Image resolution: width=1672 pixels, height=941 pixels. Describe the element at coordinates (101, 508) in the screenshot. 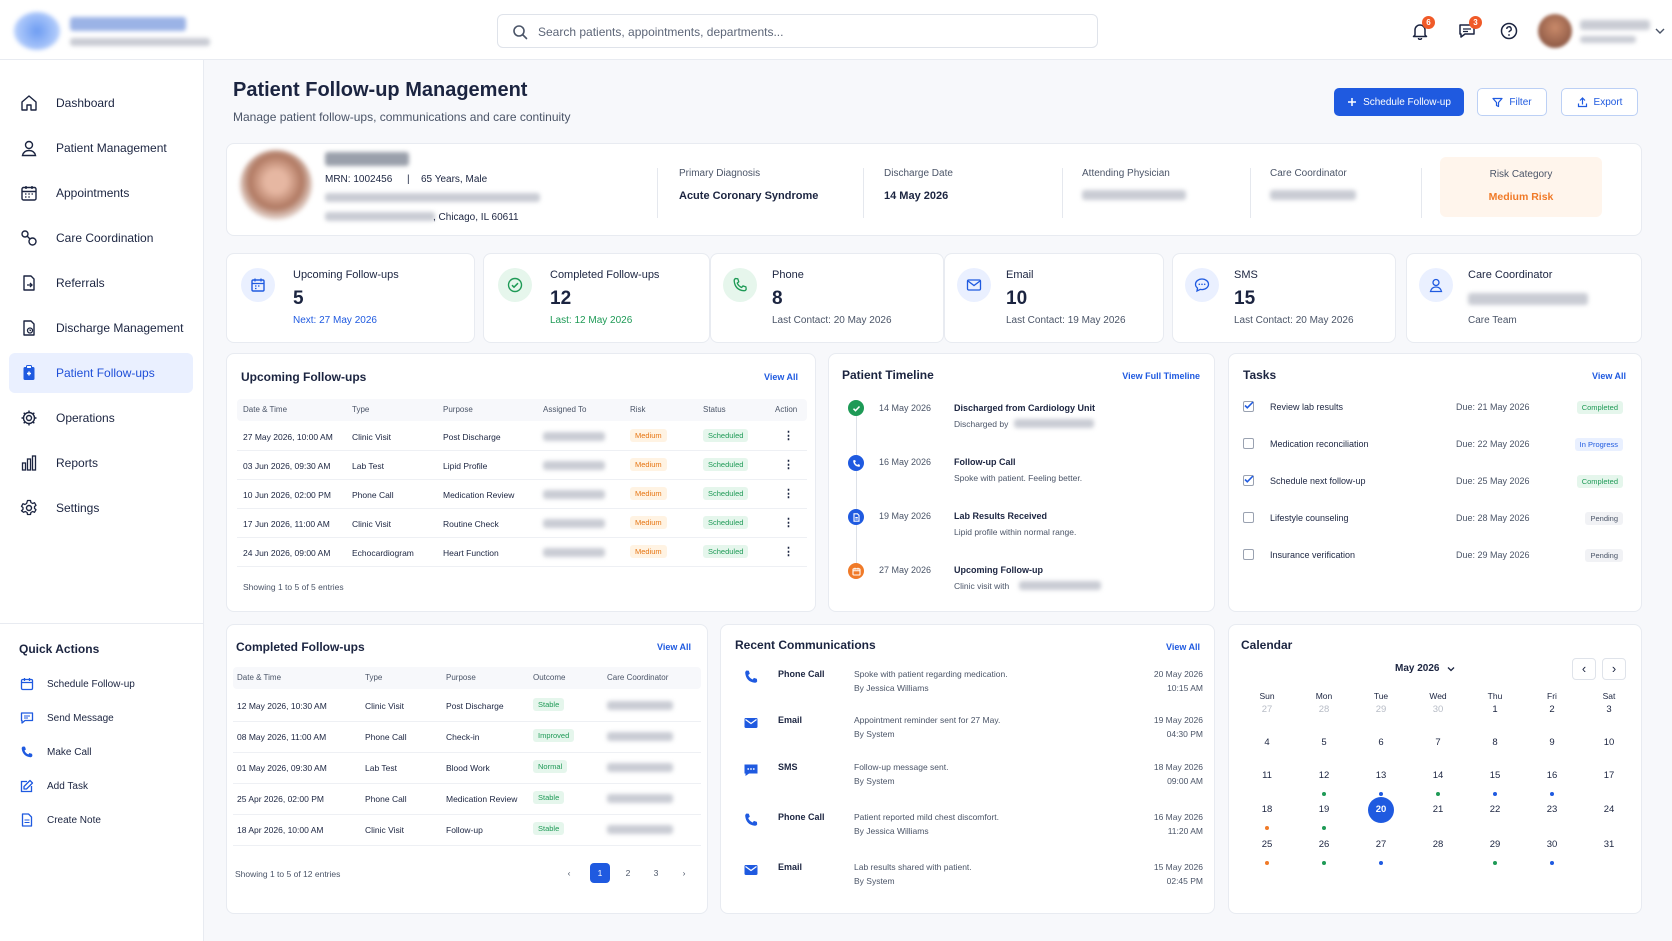

I see `sidebar-item-settings: Settings` at that location.